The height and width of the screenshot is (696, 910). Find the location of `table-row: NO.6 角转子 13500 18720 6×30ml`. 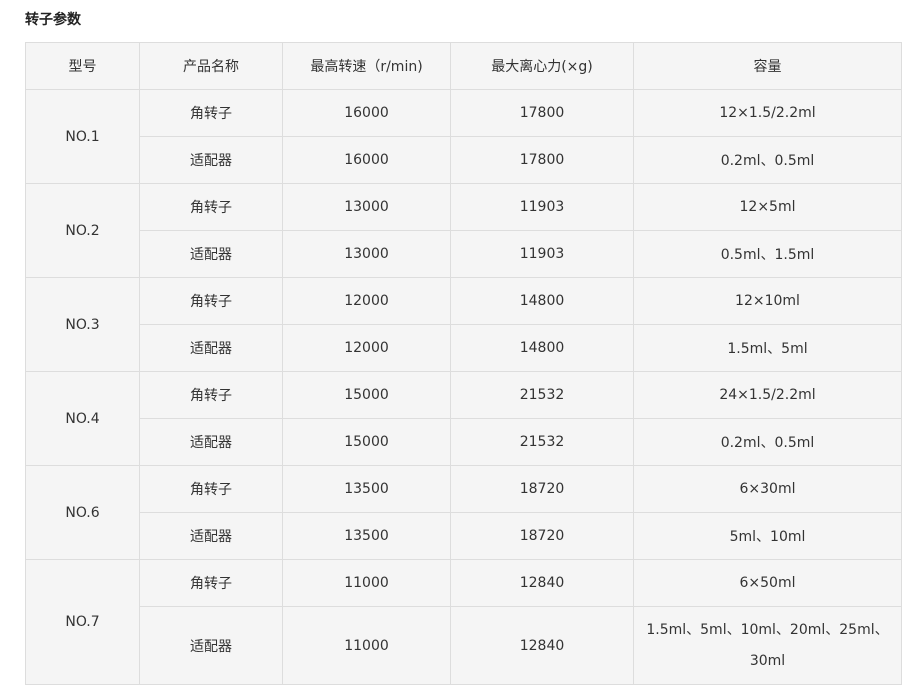

table-row: NO.6 角转子 13500 18720 6×30ml is located at coordinates (463, 512).